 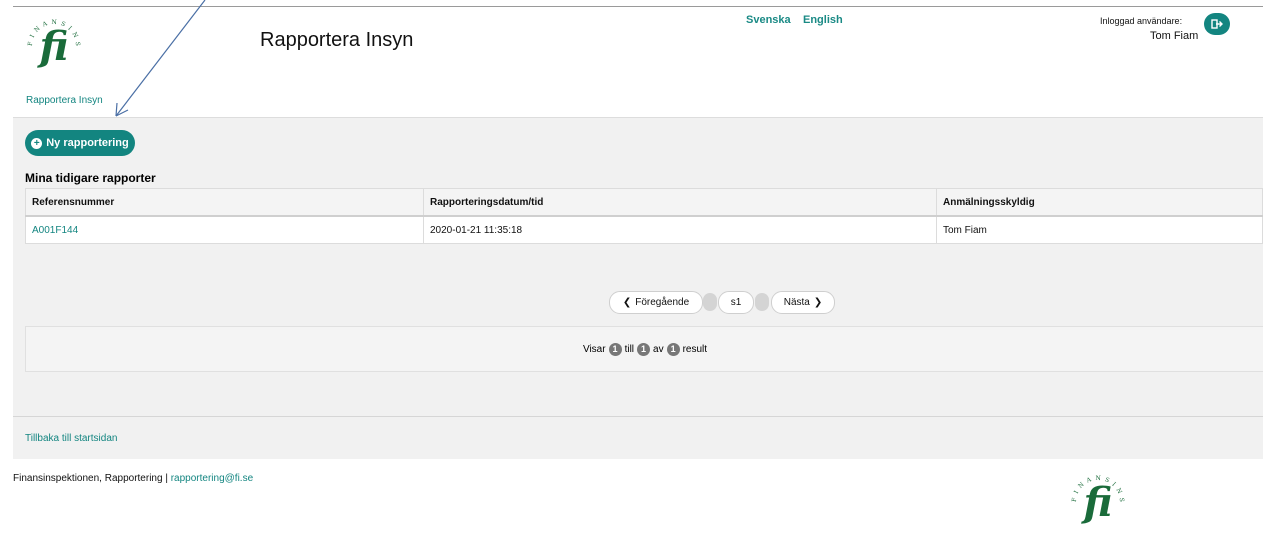 What do you see at coordinates (337, 40) in the screenshot?
I see `app-title: Rapportera Insyn` at bounding box center [337, 40].